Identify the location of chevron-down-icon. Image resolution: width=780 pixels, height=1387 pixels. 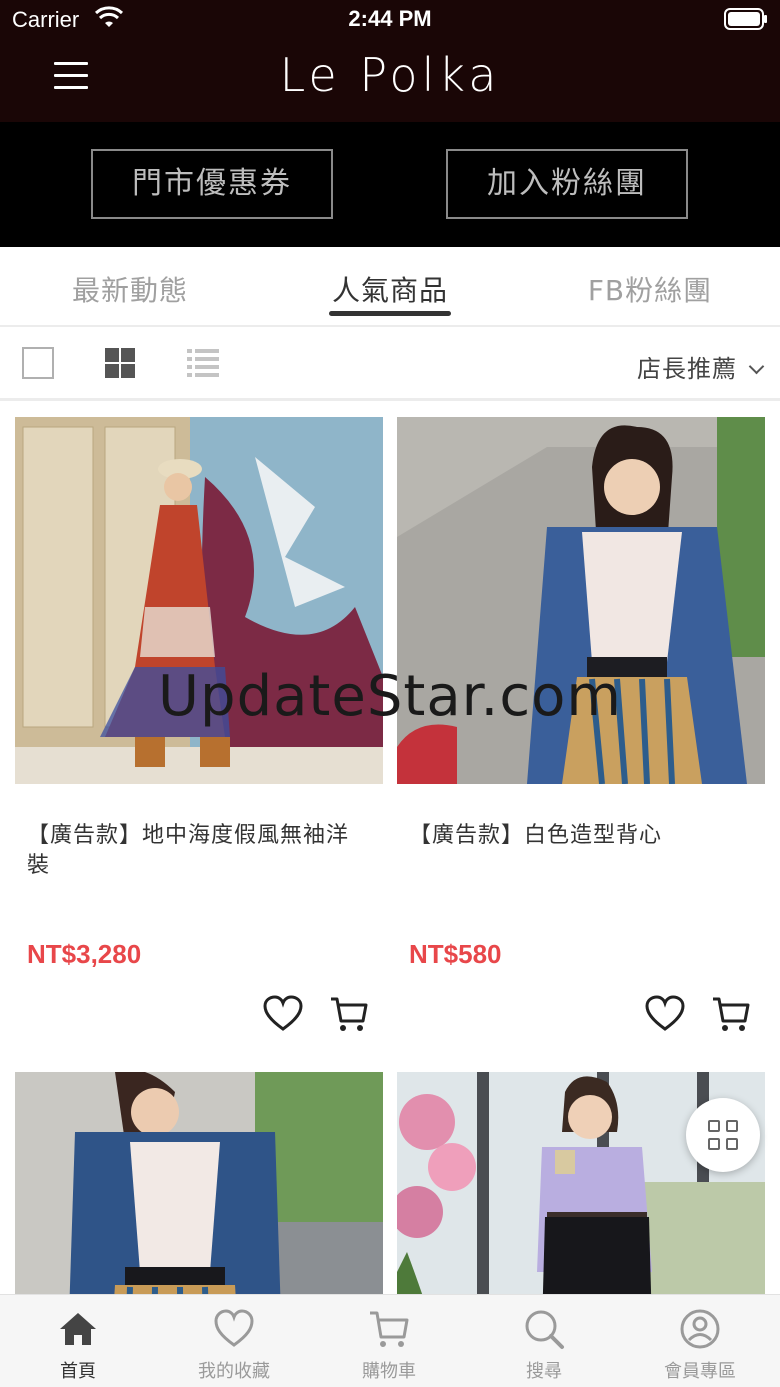
(756, 366).